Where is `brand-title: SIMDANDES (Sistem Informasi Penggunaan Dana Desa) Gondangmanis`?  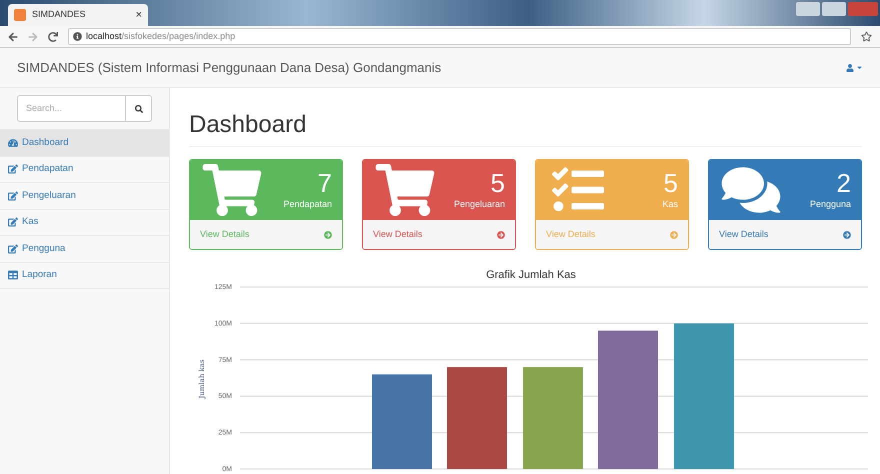 brand-title: SIMDANDES (Sistem Informasi Penggunaan Dana Desa) Gondangmanis is located at coordinates (431, 68).